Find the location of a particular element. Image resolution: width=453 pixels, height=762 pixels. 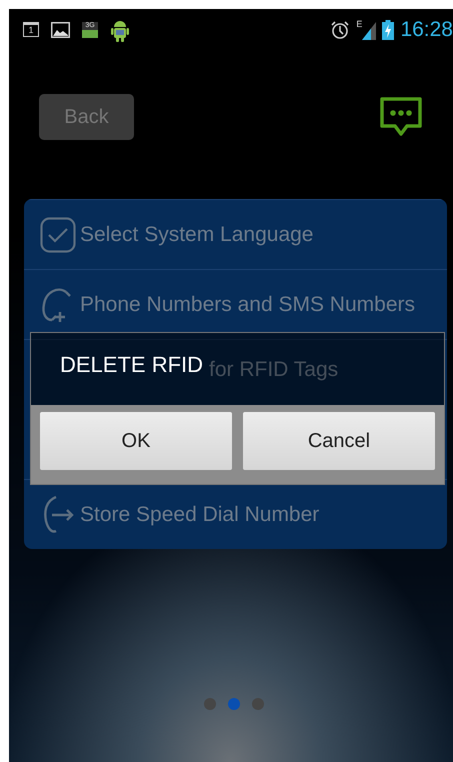

menu-item: Store Speed Dial Number is located at coordinates (200, 514).